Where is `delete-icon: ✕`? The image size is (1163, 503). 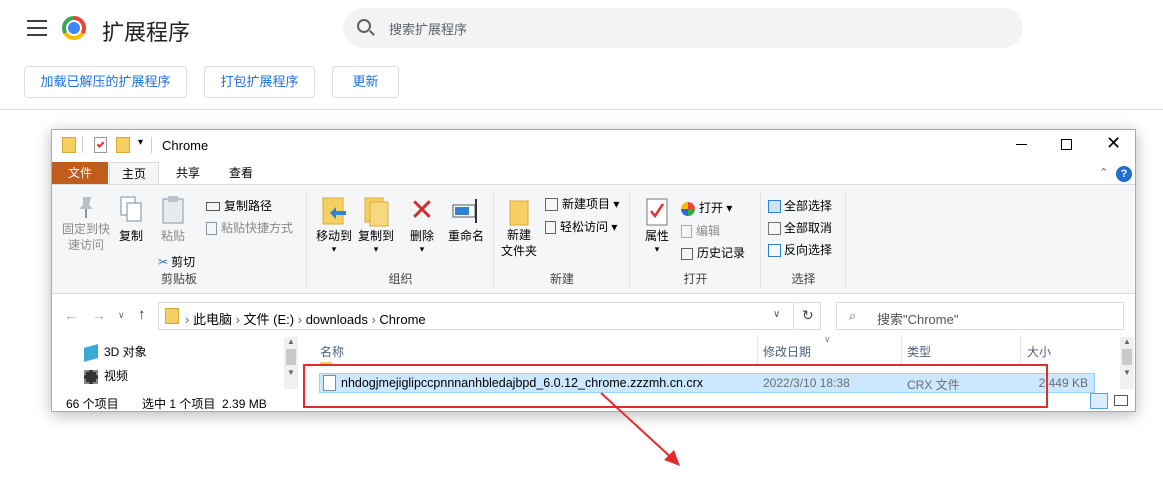
delete-icon: ✕ is located at coordinates (422, 210).